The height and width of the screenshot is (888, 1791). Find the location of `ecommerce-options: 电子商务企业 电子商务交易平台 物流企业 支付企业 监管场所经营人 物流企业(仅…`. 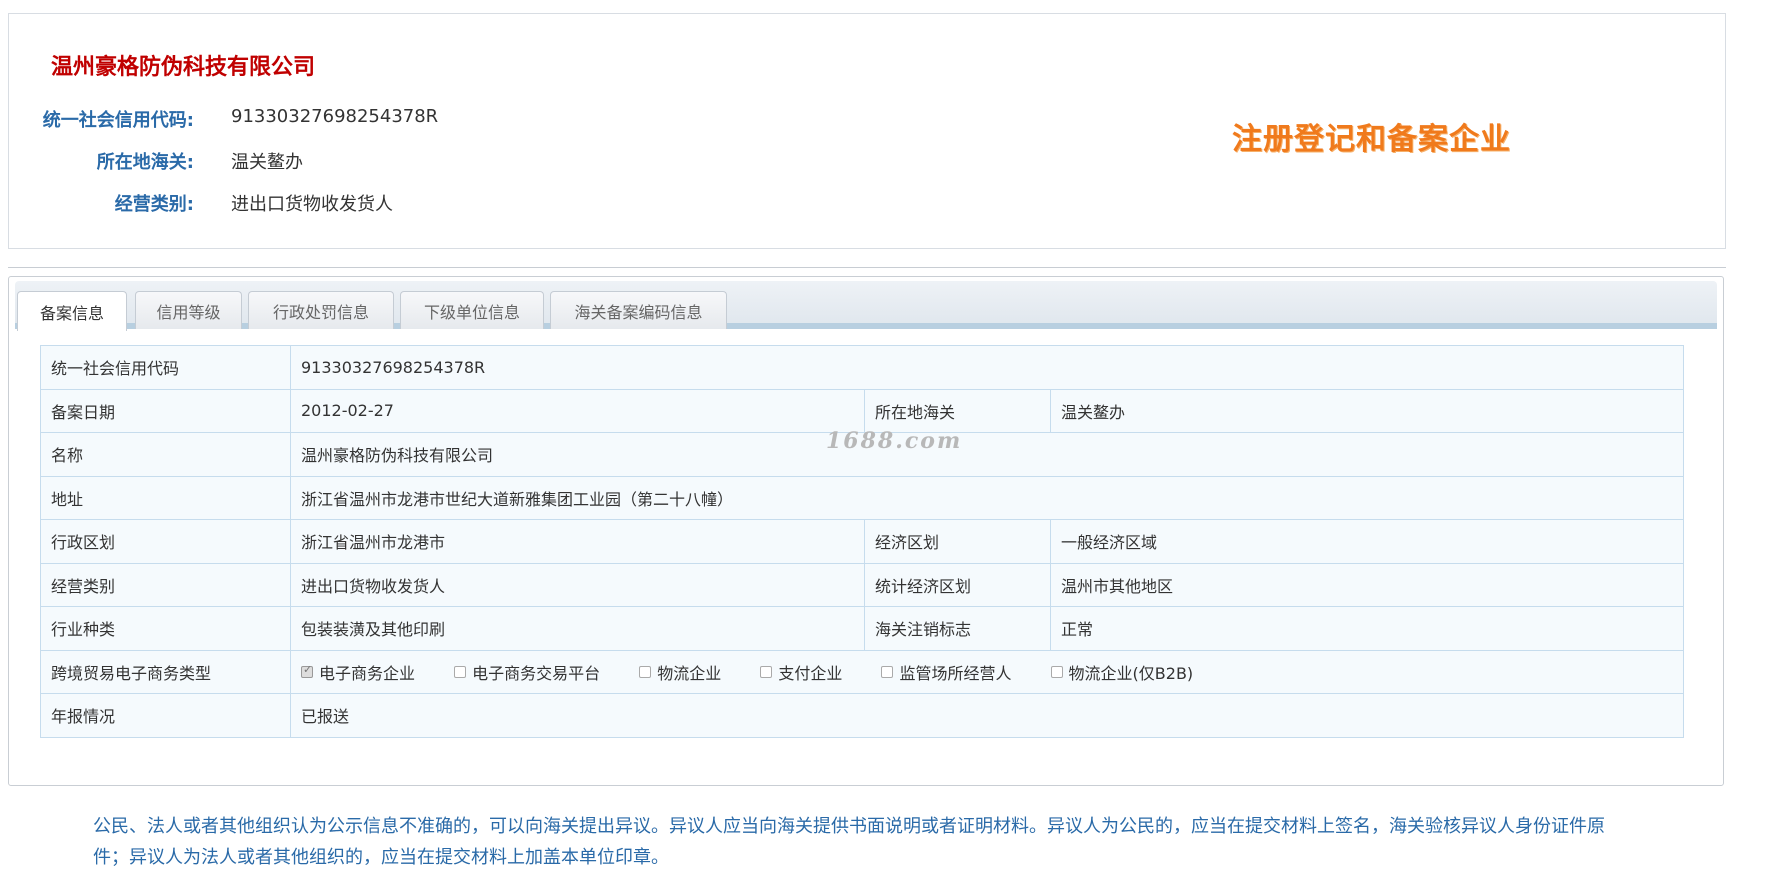

ecommerce-options: 电子商务企业 电子商务交易平台 物流企业 支付企业 监管场所经营人 物流企业(仅… is located at coordinates (987, 671).